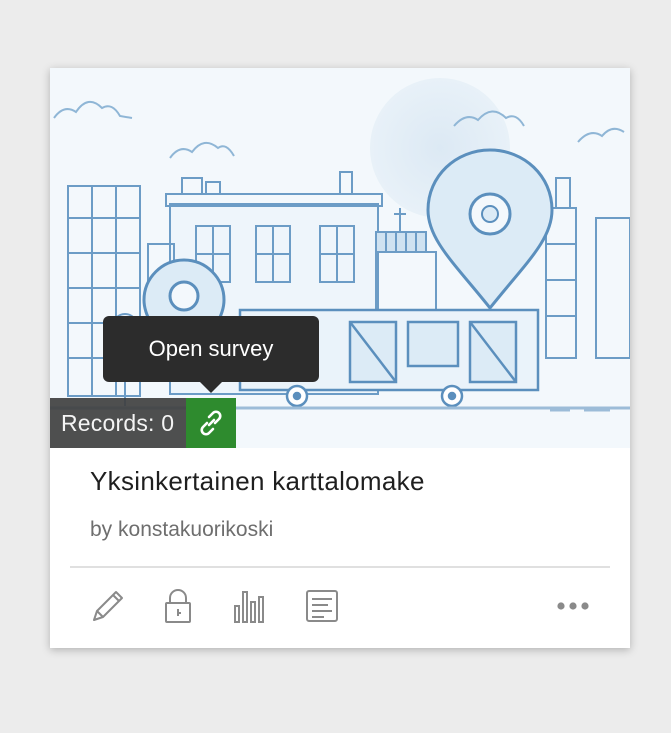  Describe the element at coordinates (211, 387) in the screenshot. I see `tooltip-arrow` at that location.